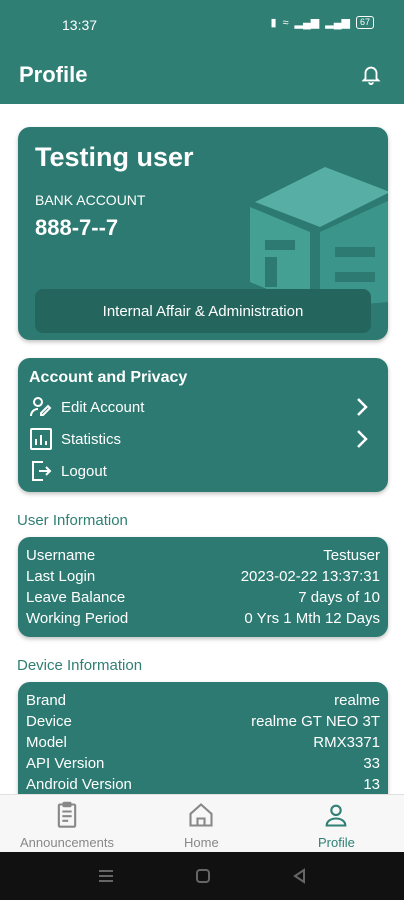  Describe the element at coordinates (80, 25) in the screenshot. I see `status-time: 13:37` at that location.